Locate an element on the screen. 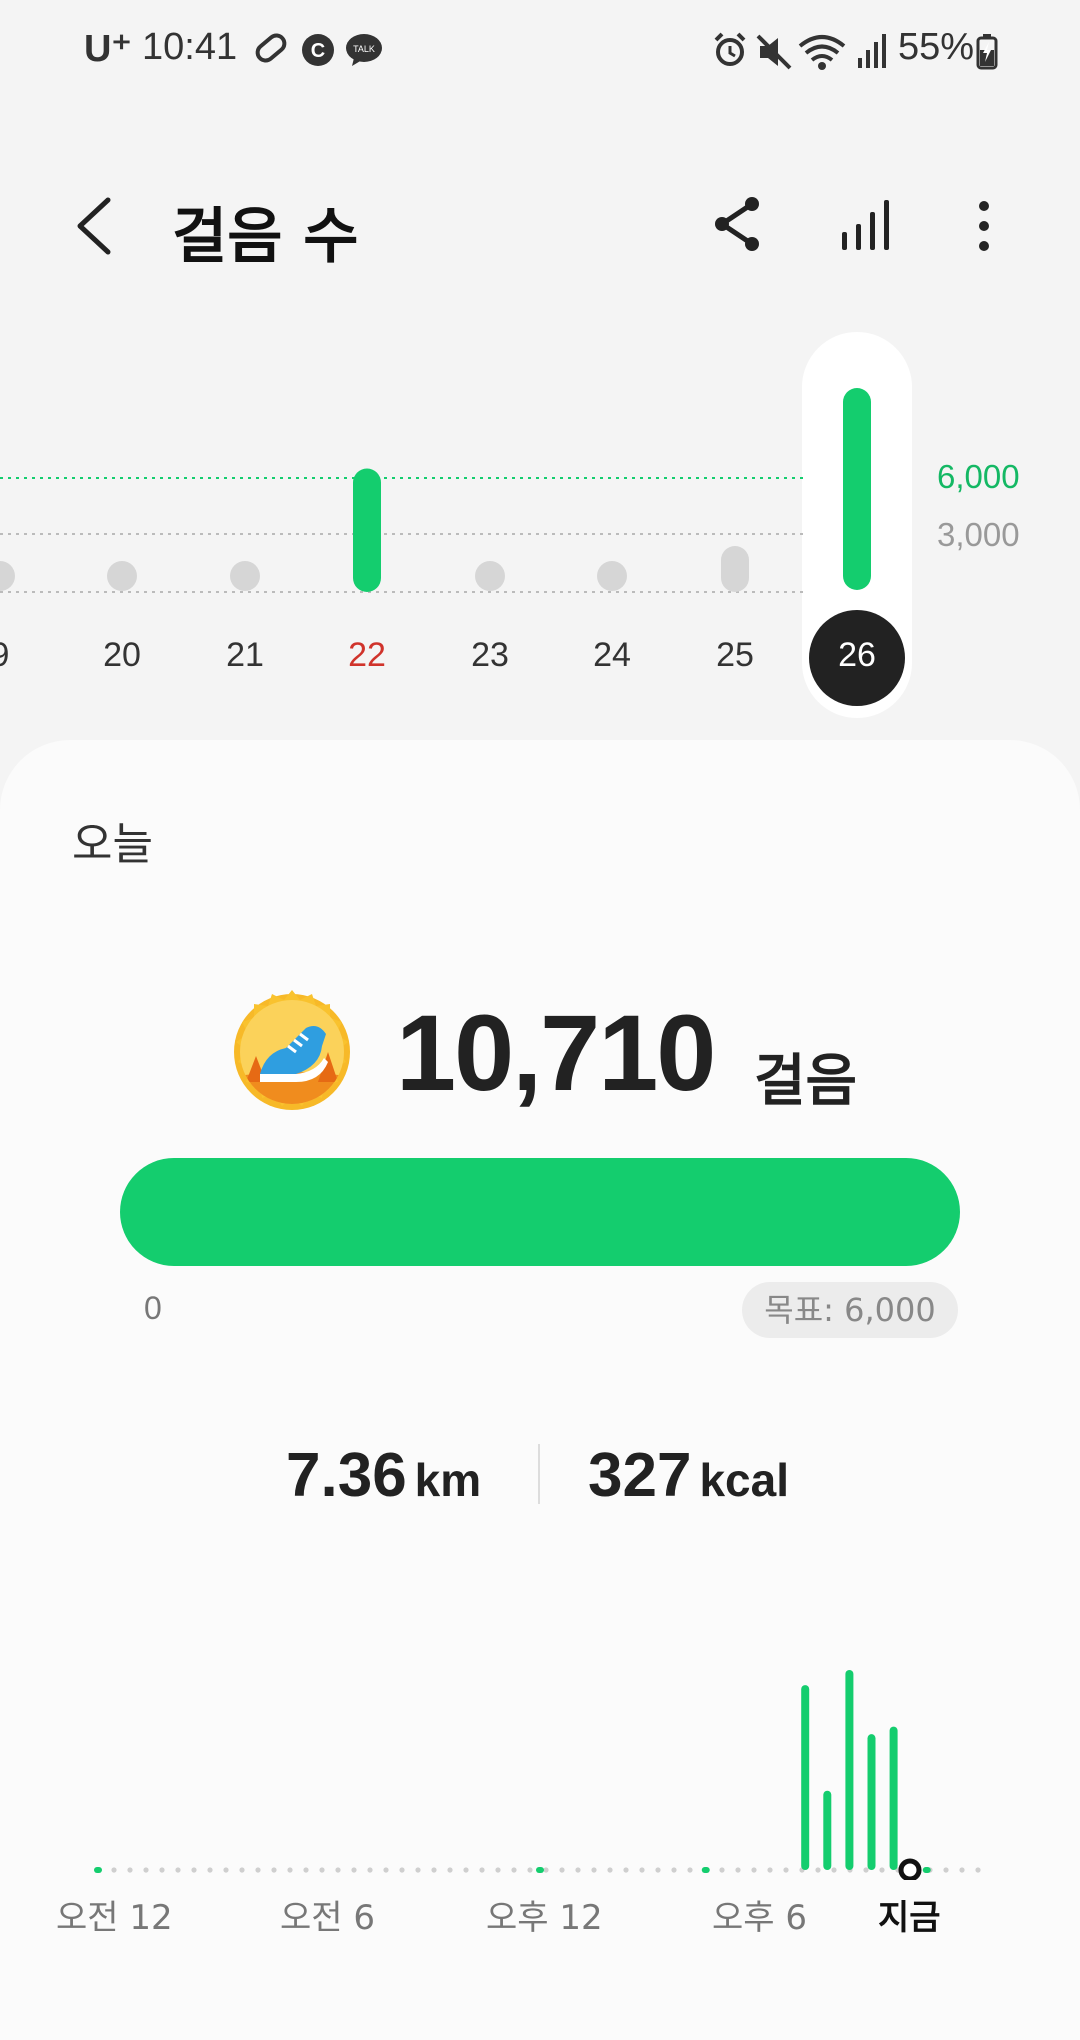  battery-charging-icon is located at coordinates (987, 52).